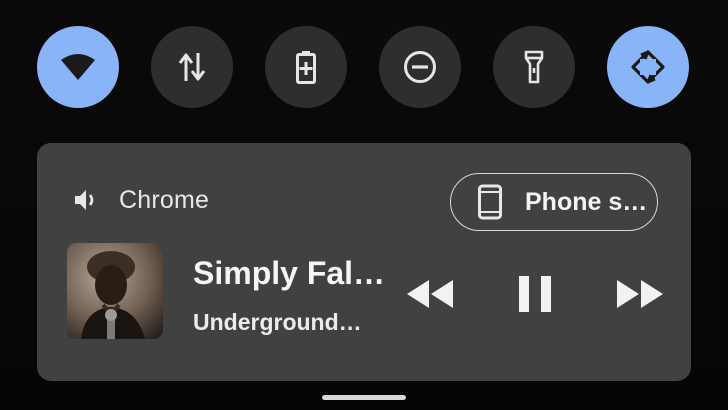 This screenshot has height=410, width=728. Describe the element at coordinates (364, 397) in the screenshot. I see `navigation-handle` at that location.